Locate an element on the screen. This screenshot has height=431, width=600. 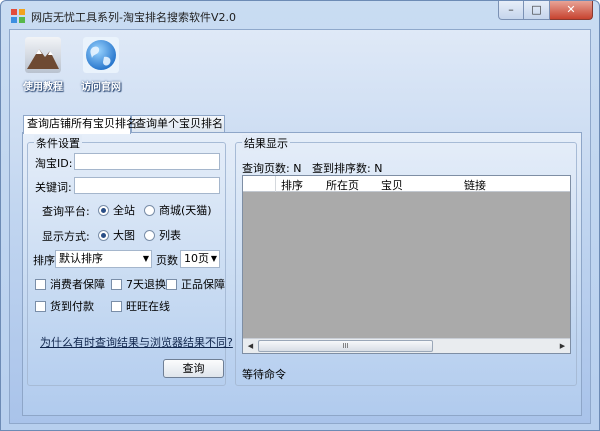
tutorial-button: 使用教程 is located at coordinates (43, 65).